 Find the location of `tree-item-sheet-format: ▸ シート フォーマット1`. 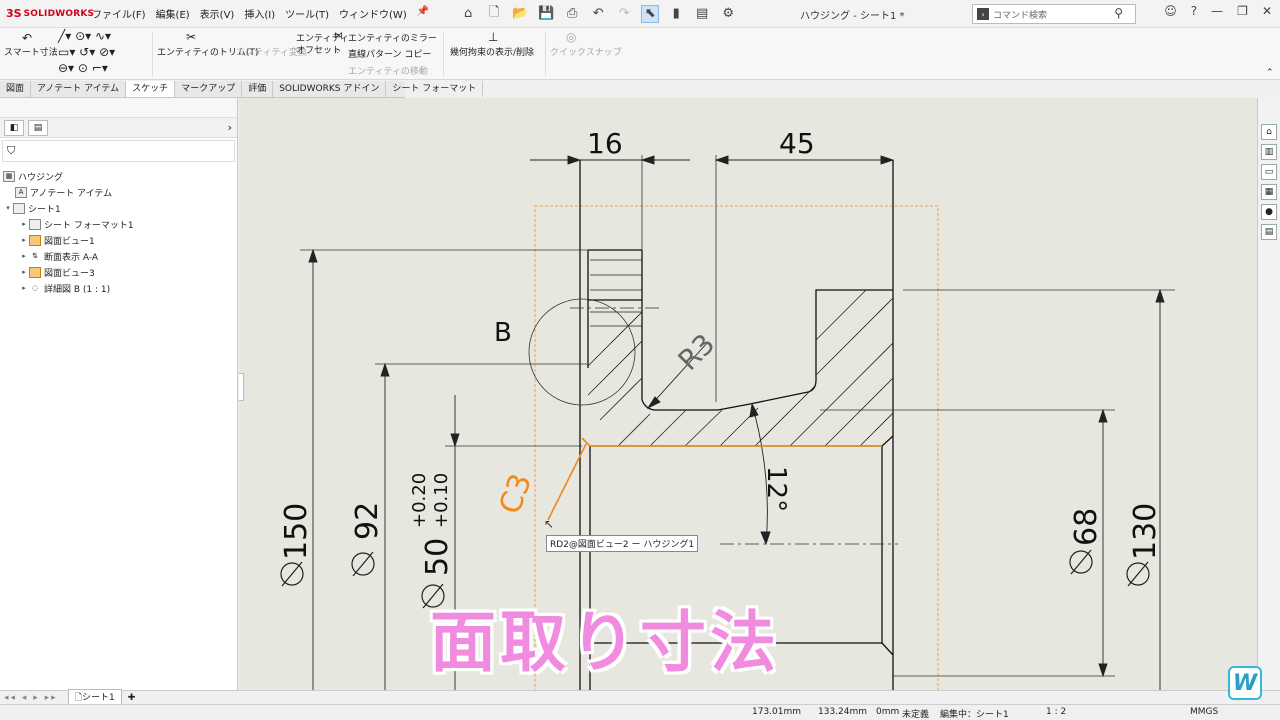

tree-item-sheet-format: ▸ シート フォーマット1 is located at coordinates (118, 224).